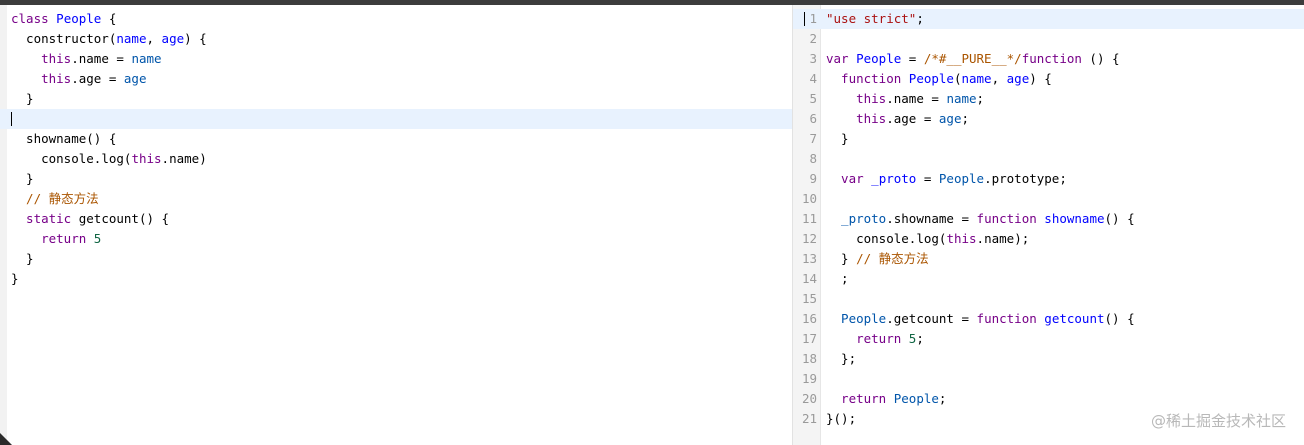  What do you see at coordinates (1048, 159) in the screenshot?
I see `code-line: 8` at bounding box center [1048, 159].